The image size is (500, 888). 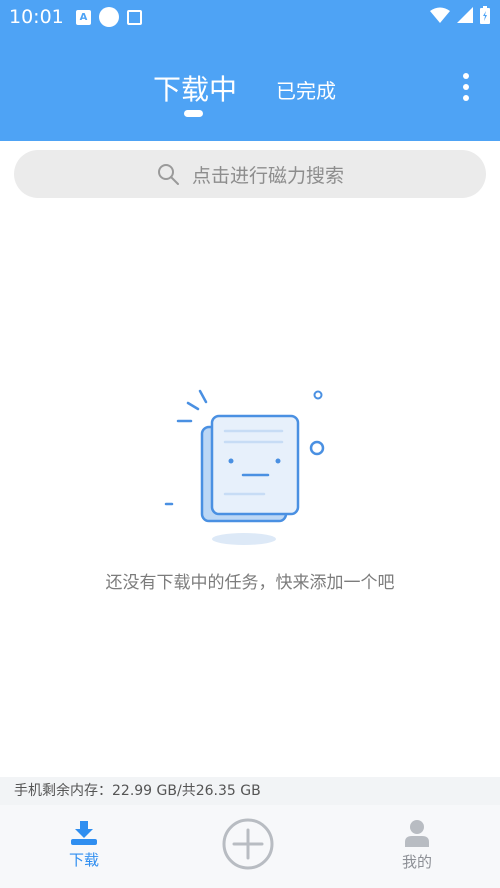 I want to click on status-notification-icons: A, so click(x=109, y=17).